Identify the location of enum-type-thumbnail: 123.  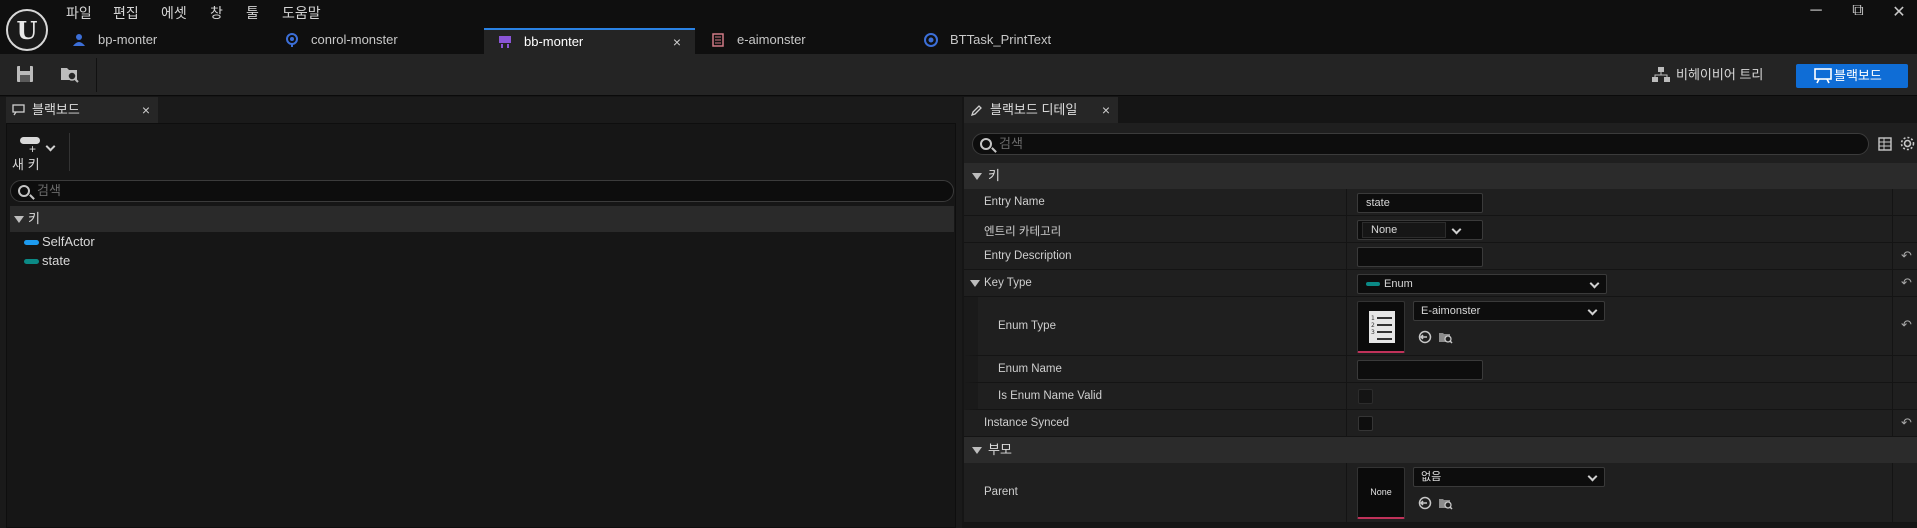
(1381, 327).